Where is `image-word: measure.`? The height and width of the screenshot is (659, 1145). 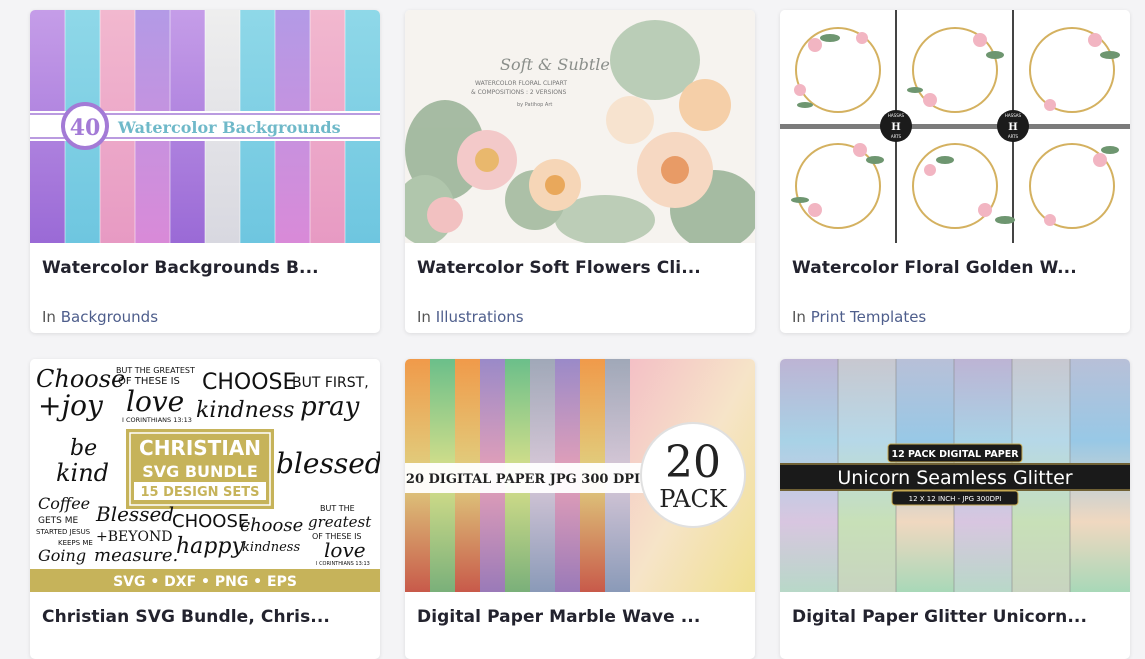 image-word: measure. is located at coordinates (136, 555).